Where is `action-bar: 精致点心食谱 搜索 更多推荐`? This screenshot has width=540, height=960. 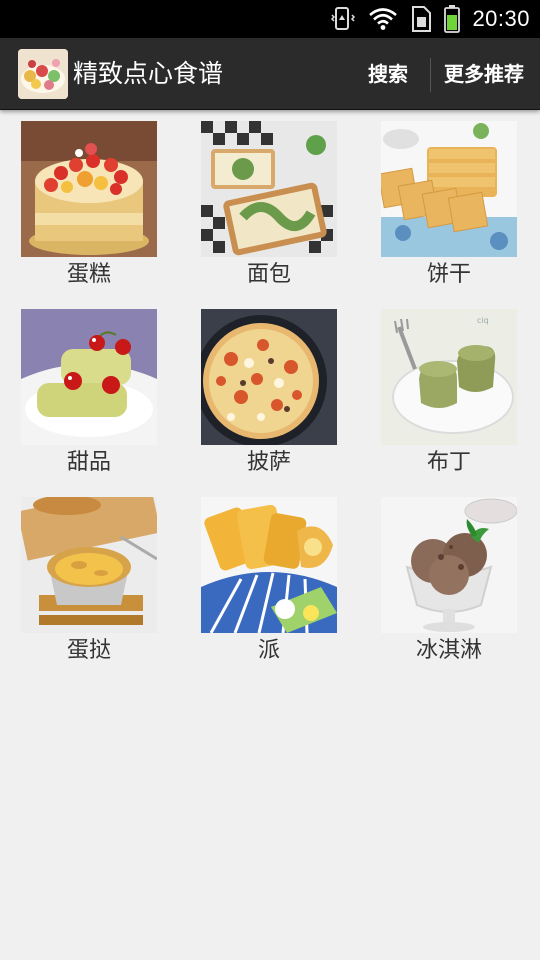
action-bar: 精致点心食谱 搜索 更多推荐 is located at coordinates (270, 74).